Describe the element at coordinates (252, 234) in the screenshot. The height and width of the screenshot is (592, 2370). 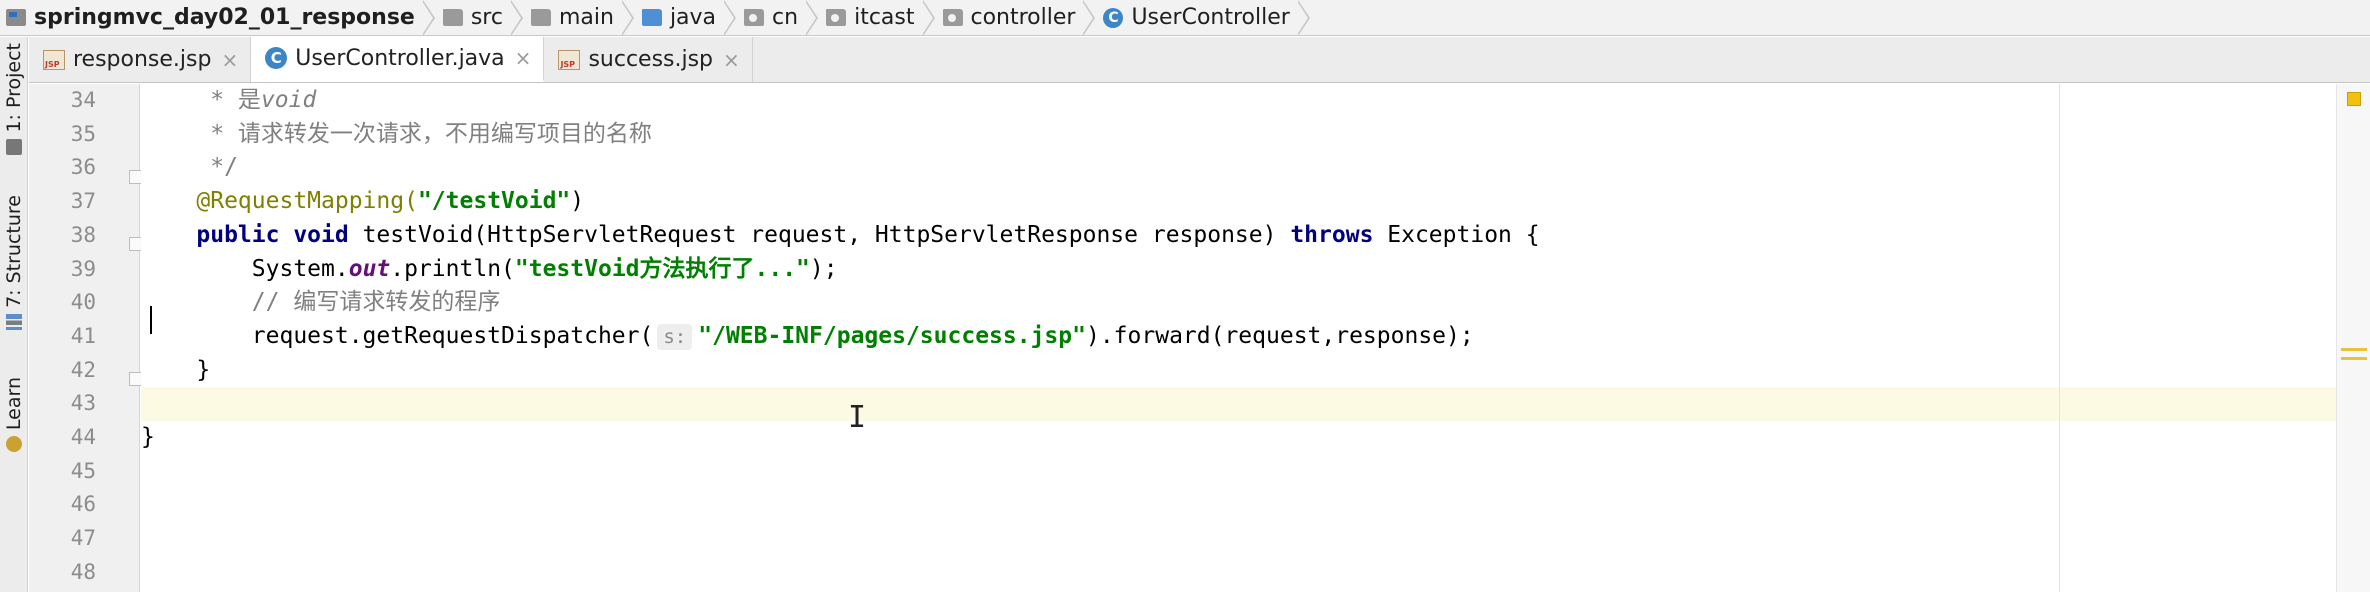
I see `keyword-text: public void` at that location.